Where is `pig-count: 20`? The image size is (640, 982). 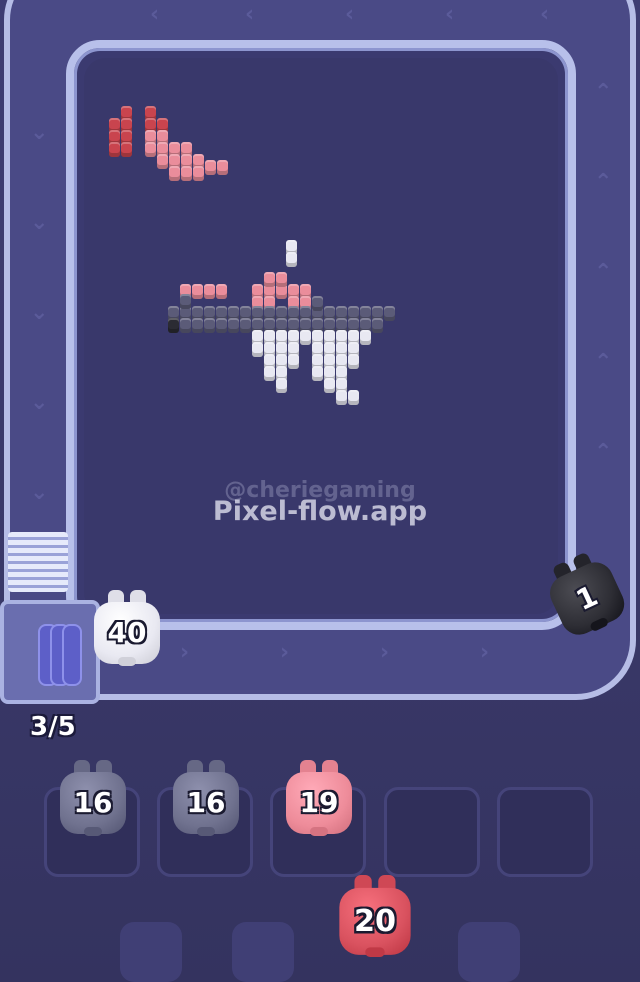 pig-count: 20 is located at coordinates (375, 921).